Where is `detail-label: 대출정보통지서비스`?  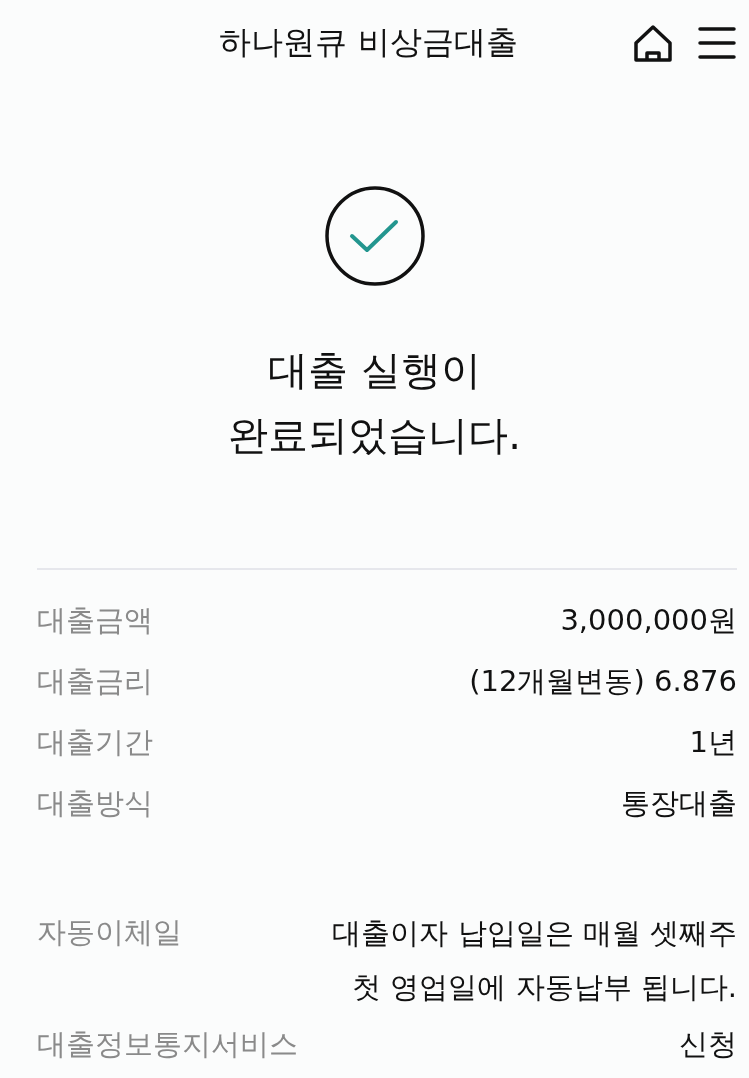
detail-label: 대출정보통지서비스 is located at coordinates (167, 1044).